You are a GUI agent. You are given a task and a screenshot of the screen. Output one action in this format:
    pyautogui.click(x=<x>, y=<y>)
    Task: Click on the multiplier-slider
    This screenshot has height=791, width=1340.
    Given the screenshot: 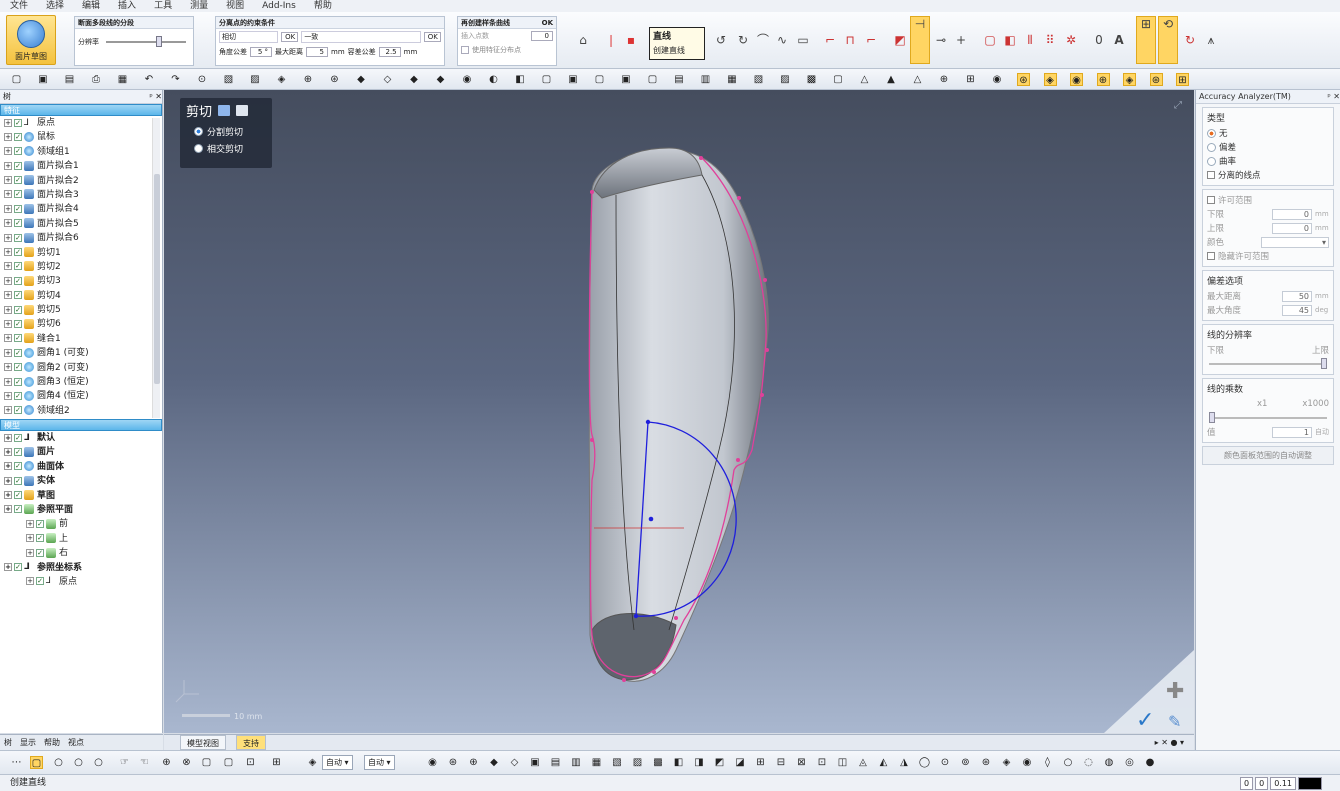 What is the action you would take?
    pyautogui.click(x=1268, y=417)
    